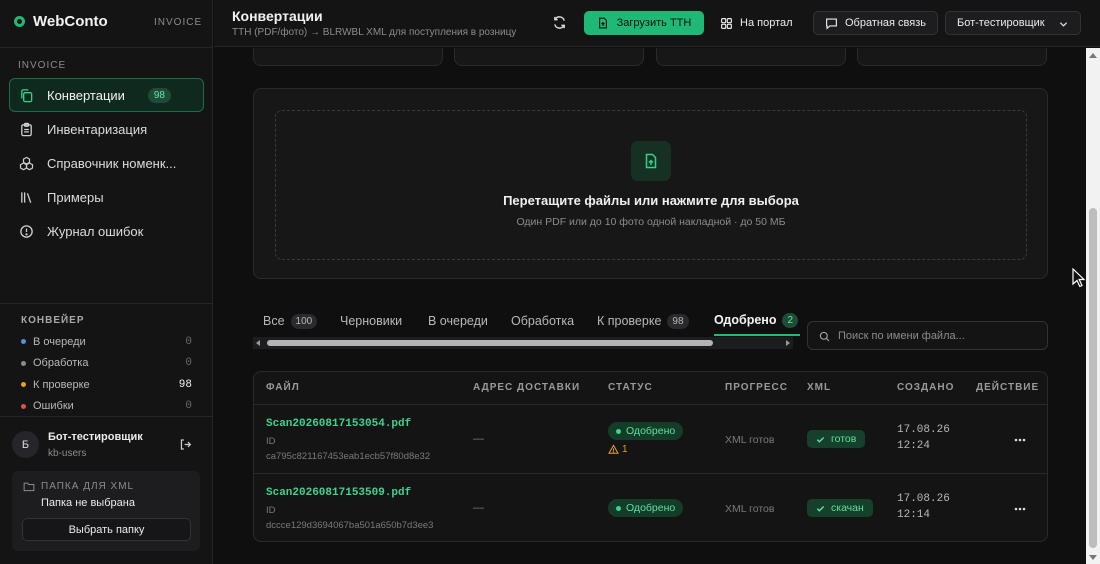  What do you see at coordinates (790, 320) in the screenshot?
I see `tab-count-badge: 2` at bounding box center [790, 320].